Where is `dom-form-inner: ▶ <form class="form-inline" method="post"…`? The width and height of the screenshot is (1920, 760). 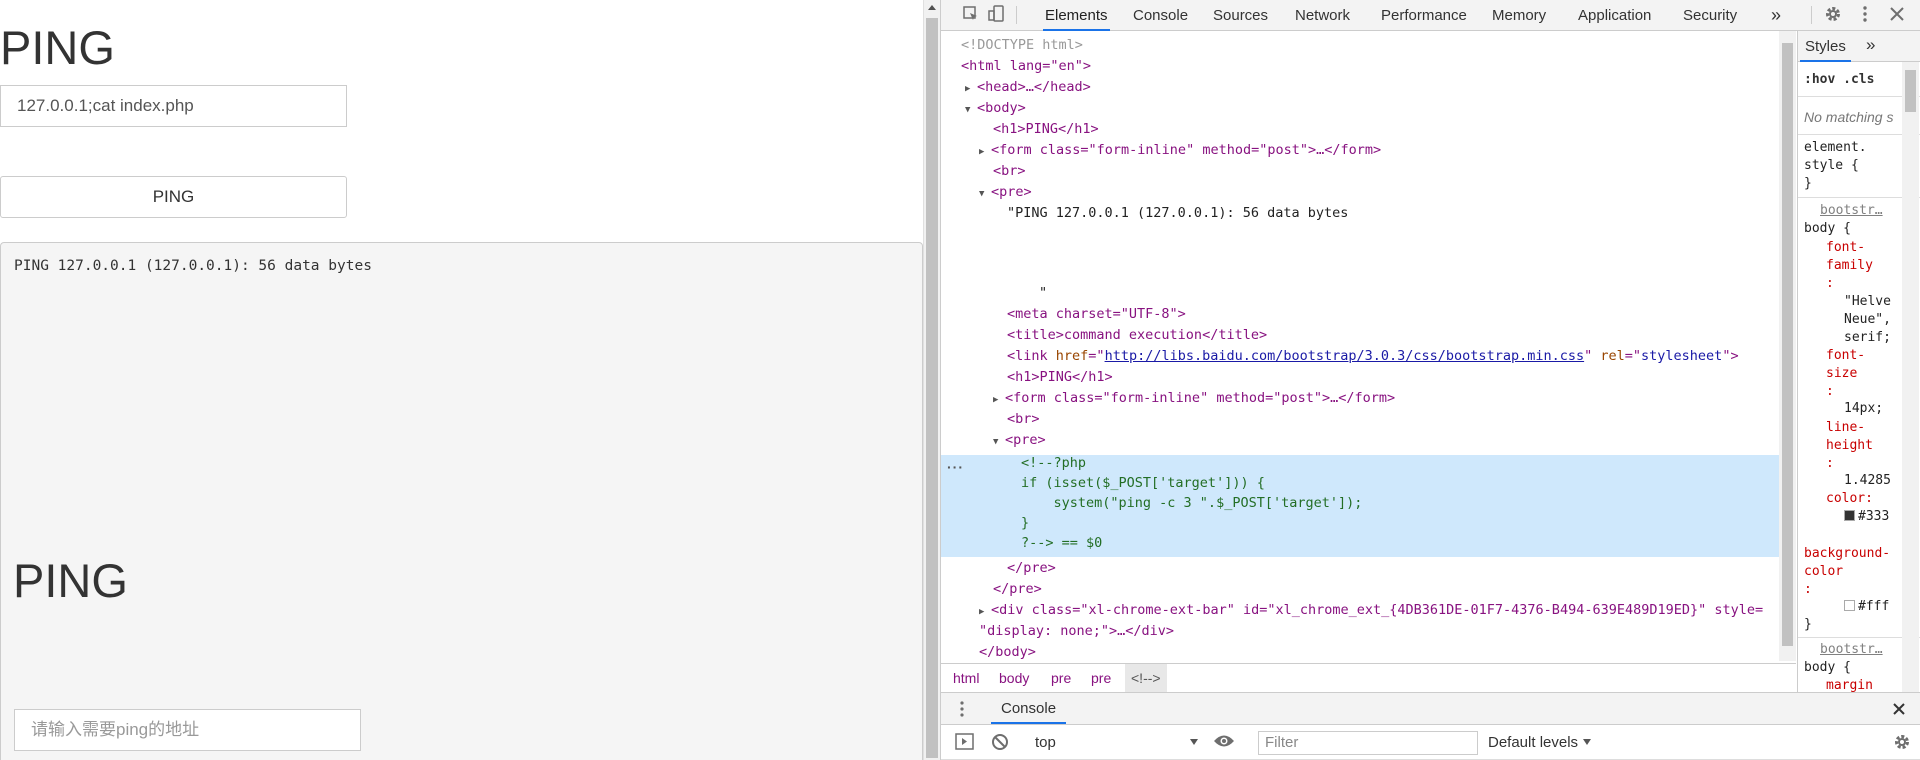
dom-form-inner: ▶ <form class="form-inline" method="post"… is located at coordinates (1194, 398).